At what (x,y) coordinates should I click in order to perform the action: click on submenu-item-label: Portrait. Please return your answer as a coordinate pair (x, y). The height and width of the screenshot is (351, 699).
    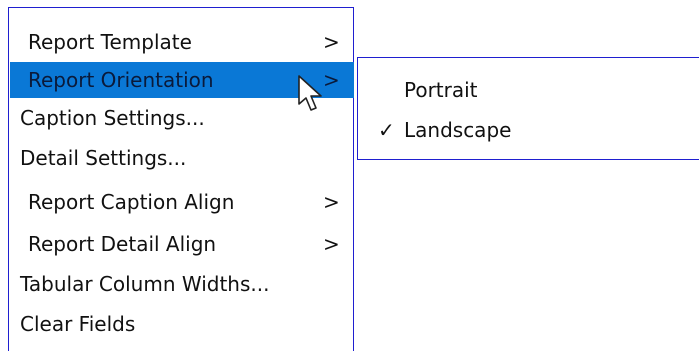
    Looking at the image, I should click on (441, 90).